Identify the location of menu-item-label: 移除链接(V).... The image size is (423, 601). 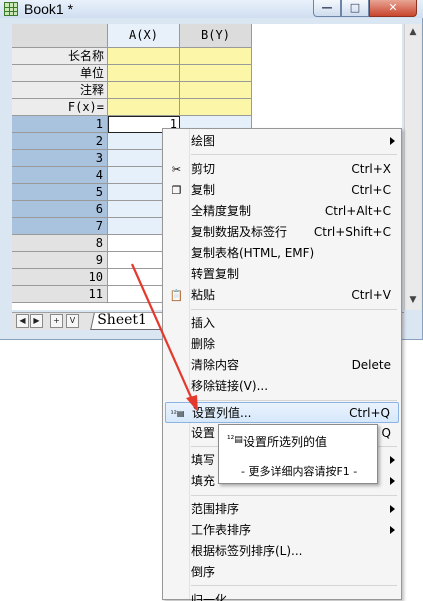
(230, 386).